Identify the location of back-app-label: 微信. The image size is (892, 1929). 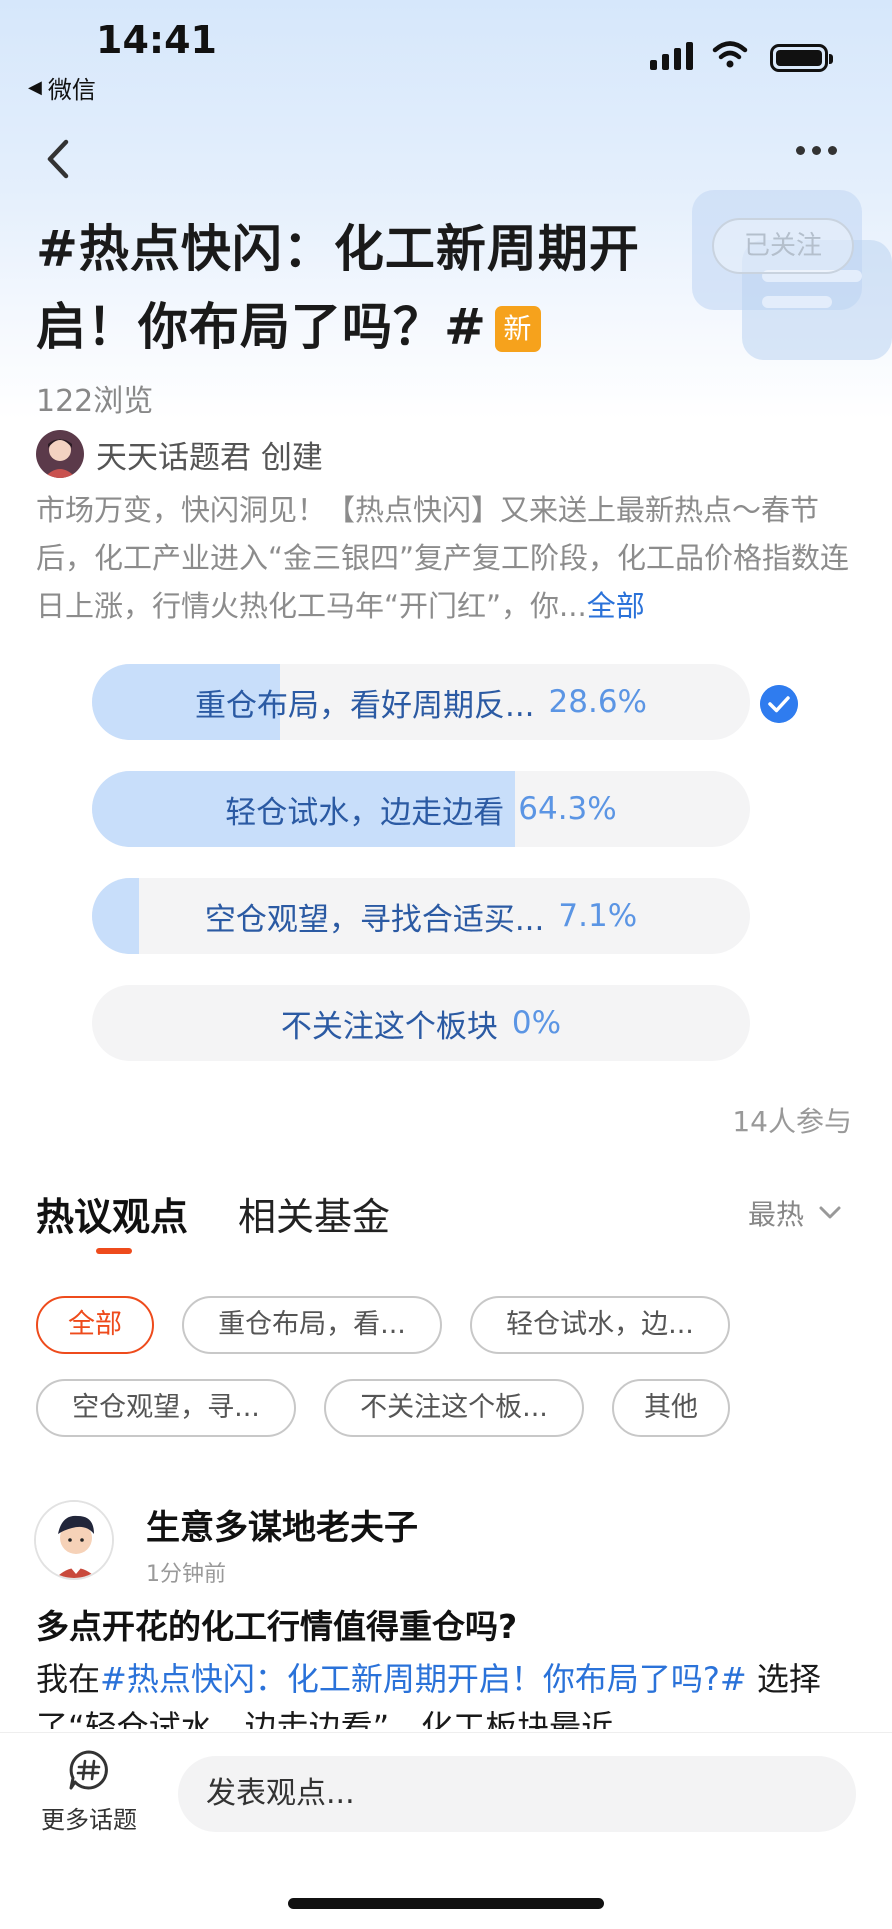
(71, 90).